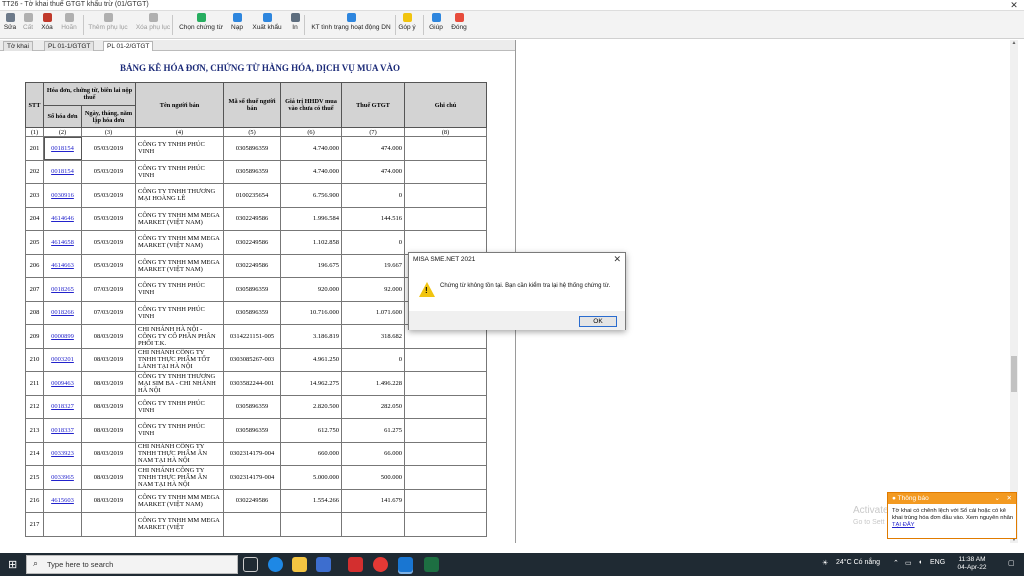 This screenshot has width=1024, height=576. What do you see at coordinates (69, 25) in the screenshot?
I see `toolbar-button-3: Hoãn` at bounding box center [69, 25].